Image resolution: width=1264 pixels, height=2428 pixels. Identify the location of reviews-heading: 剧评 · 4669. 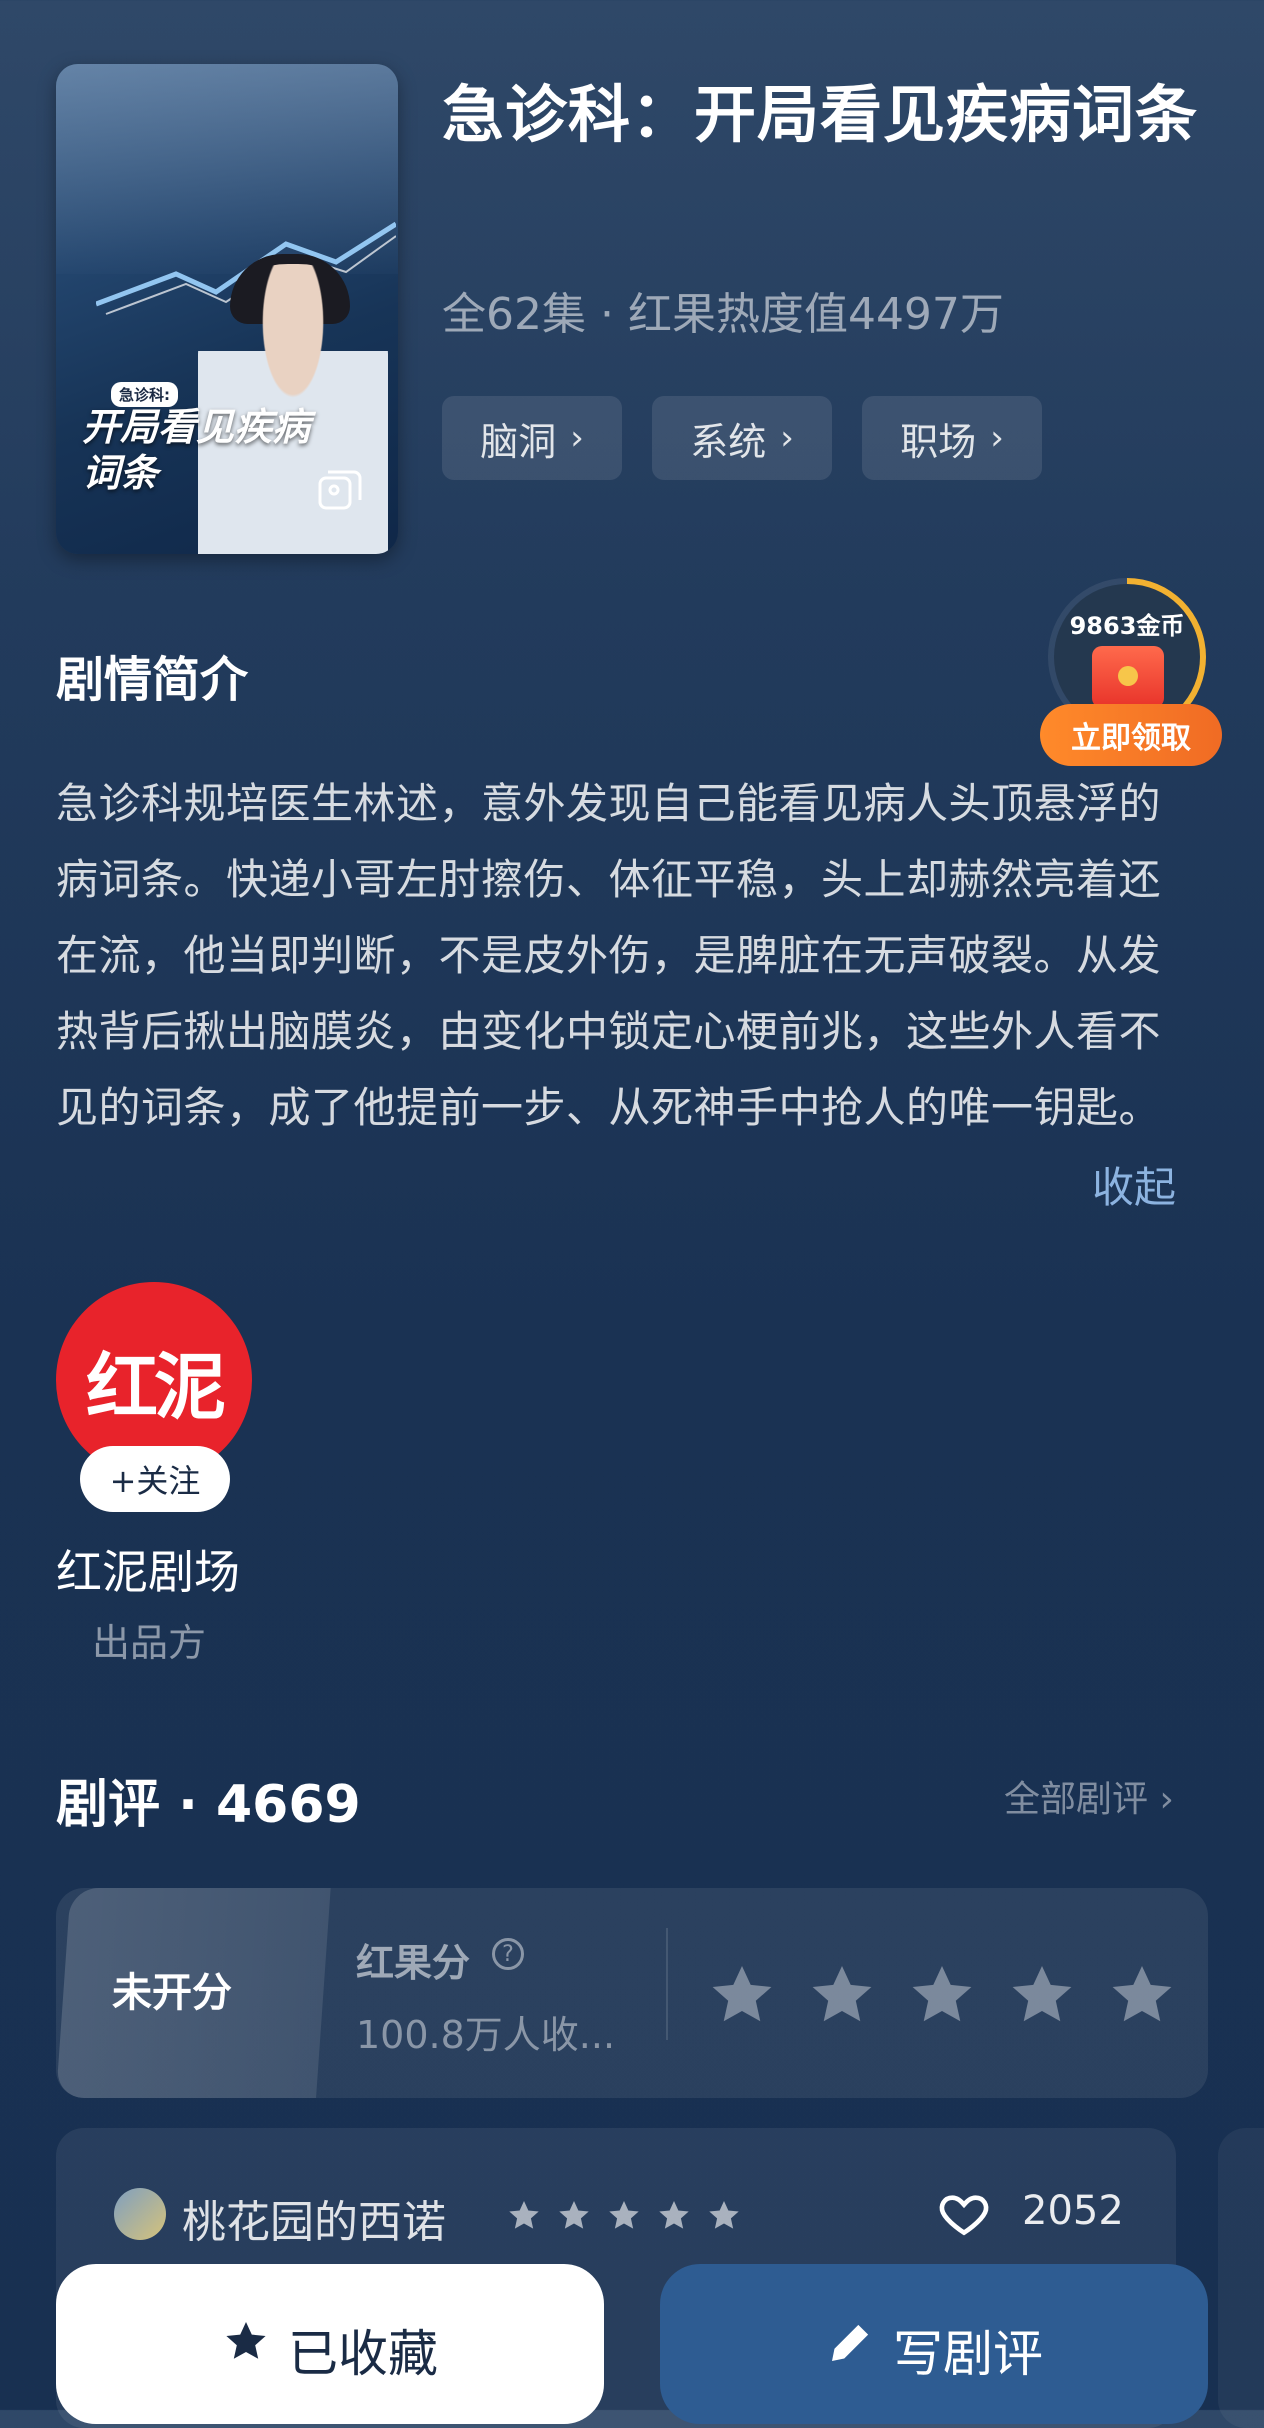
(208, 1805).